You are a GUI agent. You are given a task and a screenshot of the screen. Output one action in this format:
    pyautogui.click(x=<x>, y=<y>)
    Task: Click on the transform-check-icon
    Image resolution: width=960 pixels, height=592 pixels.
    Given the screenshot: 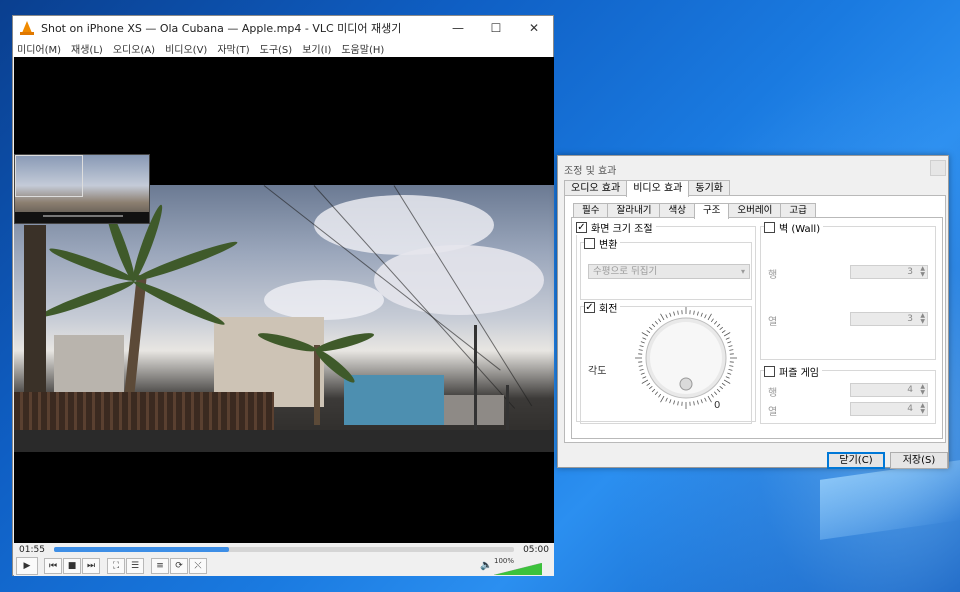 What is the action you would take?
    pyautogui.click(x=589, y=243)
    